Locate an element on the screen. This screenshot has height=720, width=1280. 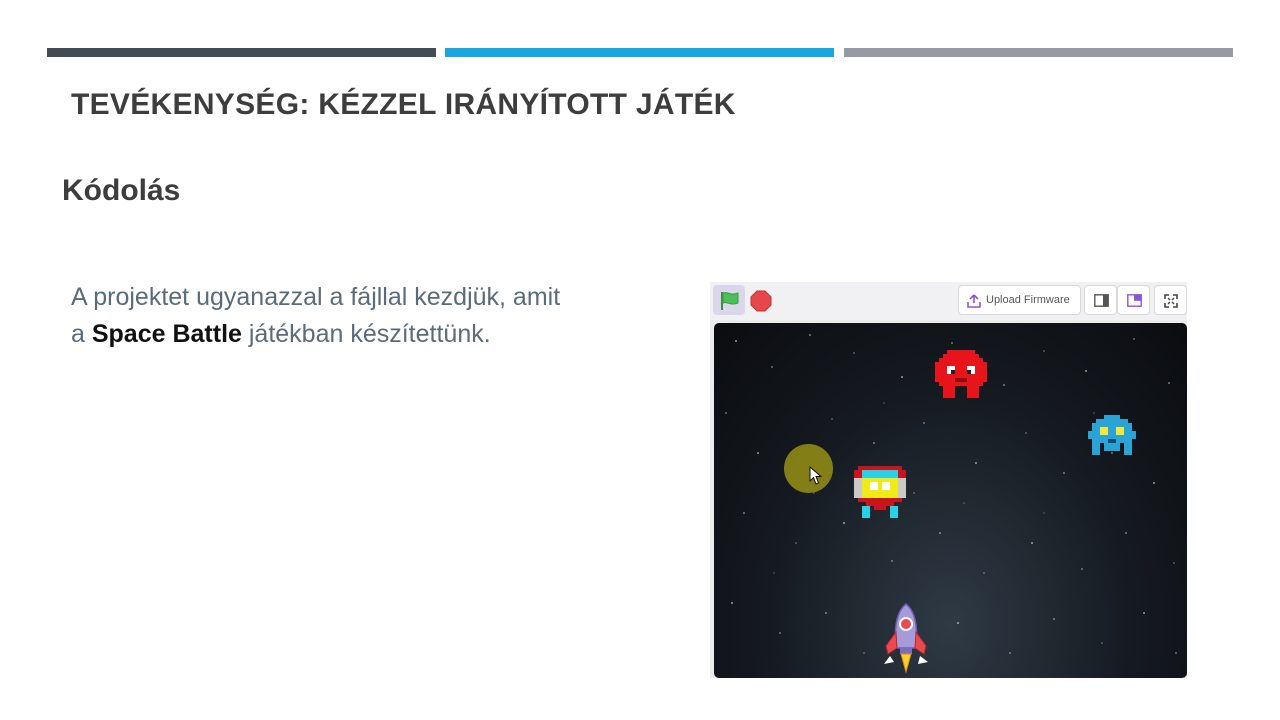
fullscreen-icon is located at coordinates (1171, 301).